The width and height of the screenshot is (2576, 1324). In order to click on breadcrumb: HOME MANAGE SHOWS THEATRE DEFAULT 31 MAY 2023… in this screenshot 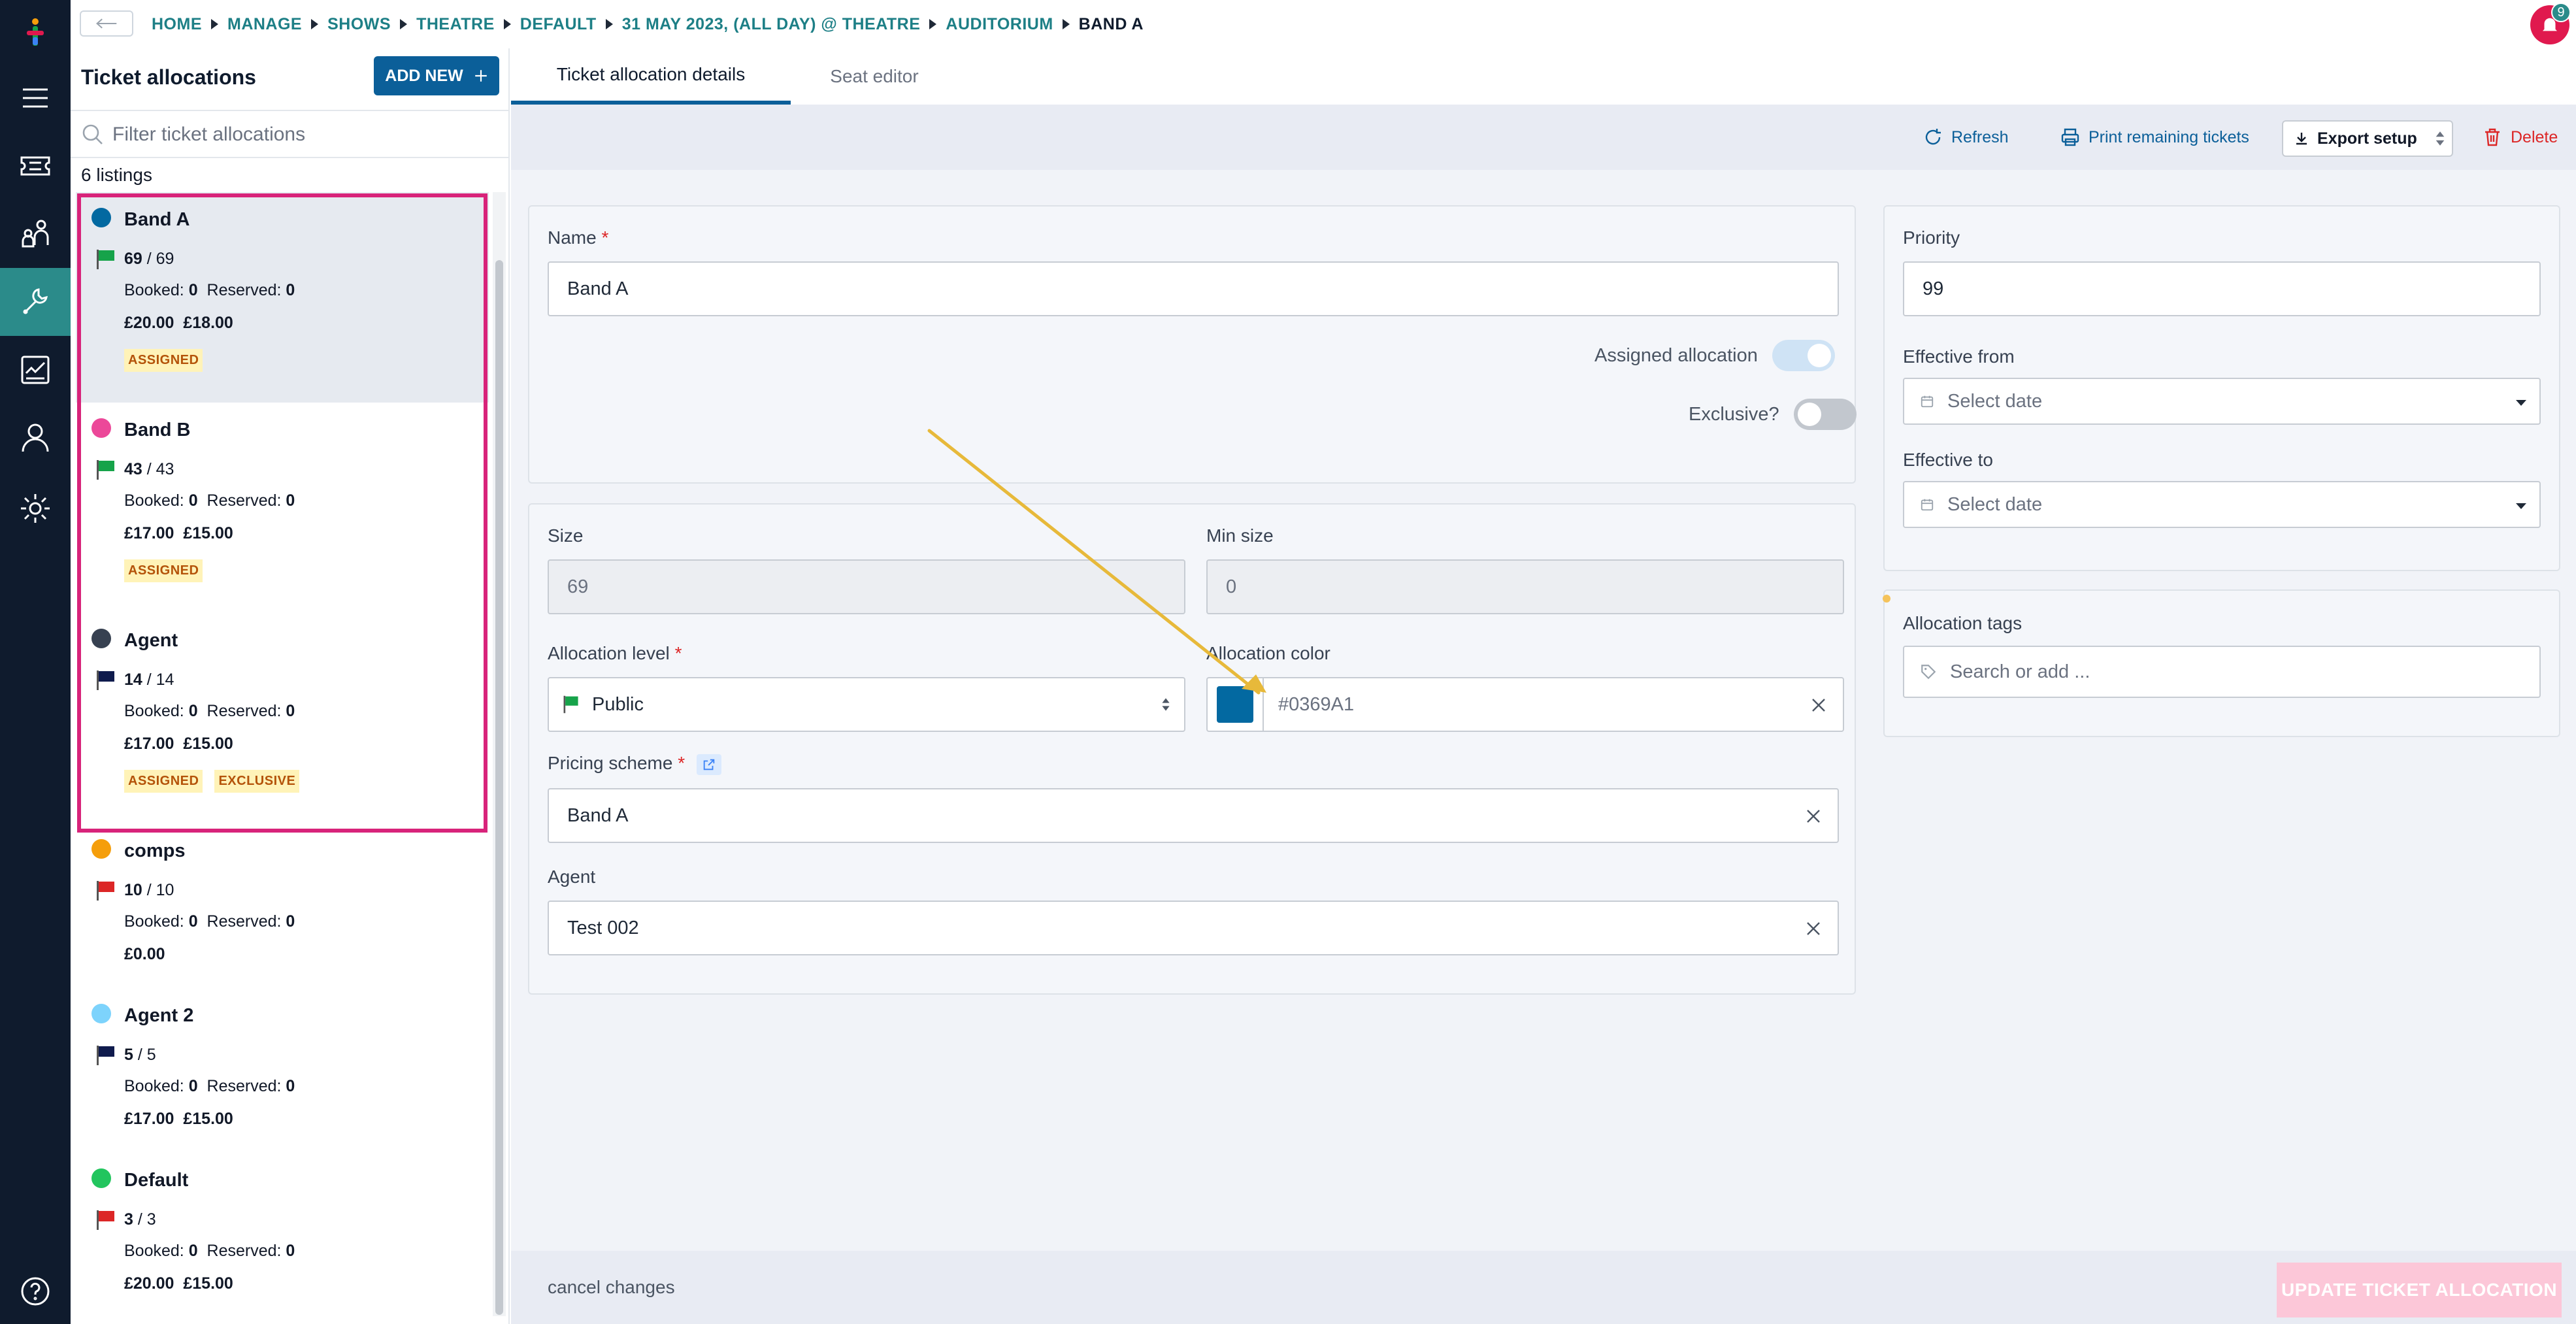, I will do `click(648, 24)`.